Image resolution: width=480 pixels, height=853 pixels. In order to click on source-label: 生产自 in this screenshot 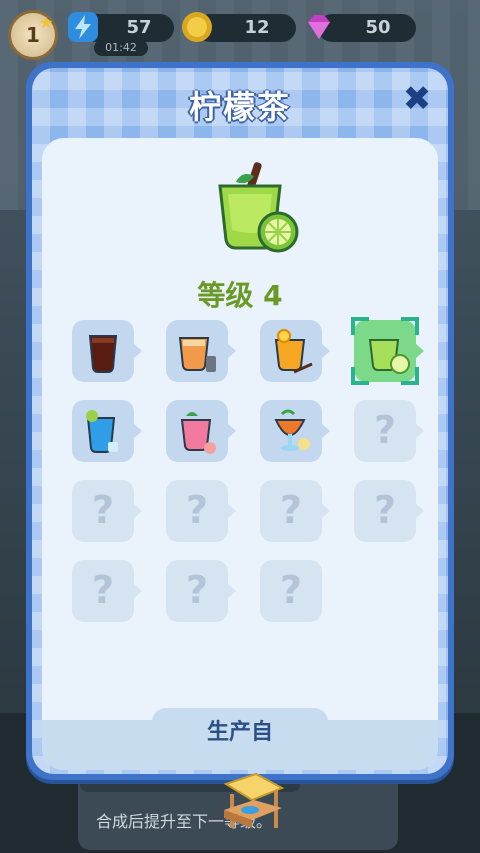, I will do `click(239, 732)`.